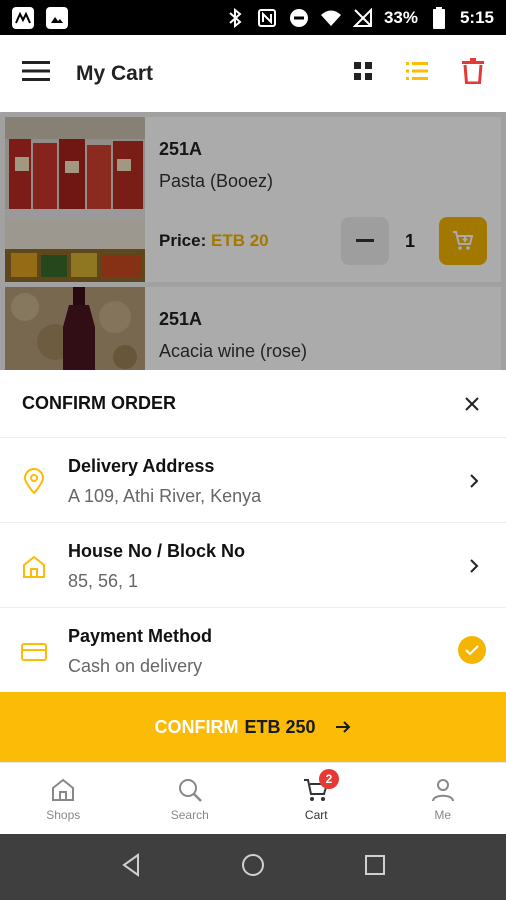  What do you see at coordinates (439, 17) in the screenshot?
I see `battery-icon` at bounding box center [439, 17].